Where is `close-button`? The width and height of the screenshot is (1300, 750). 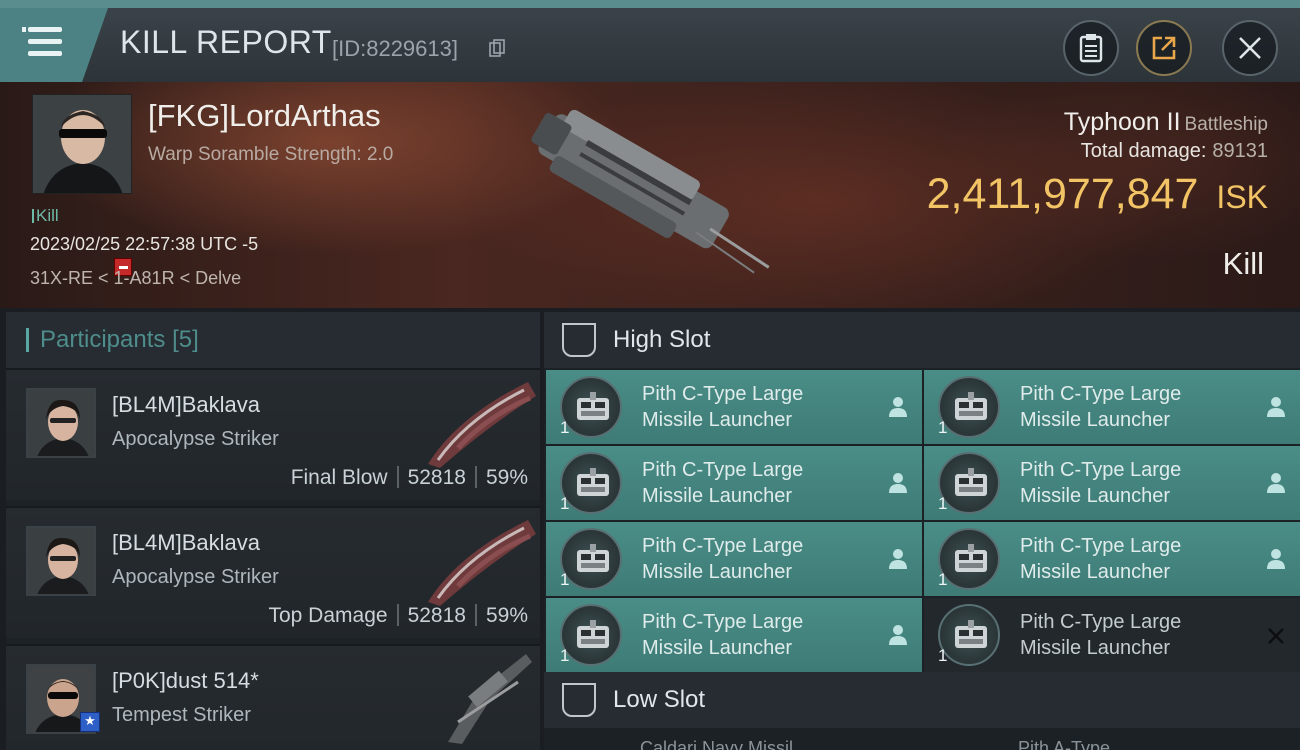
close-button is located at coordinates (1250, 48).